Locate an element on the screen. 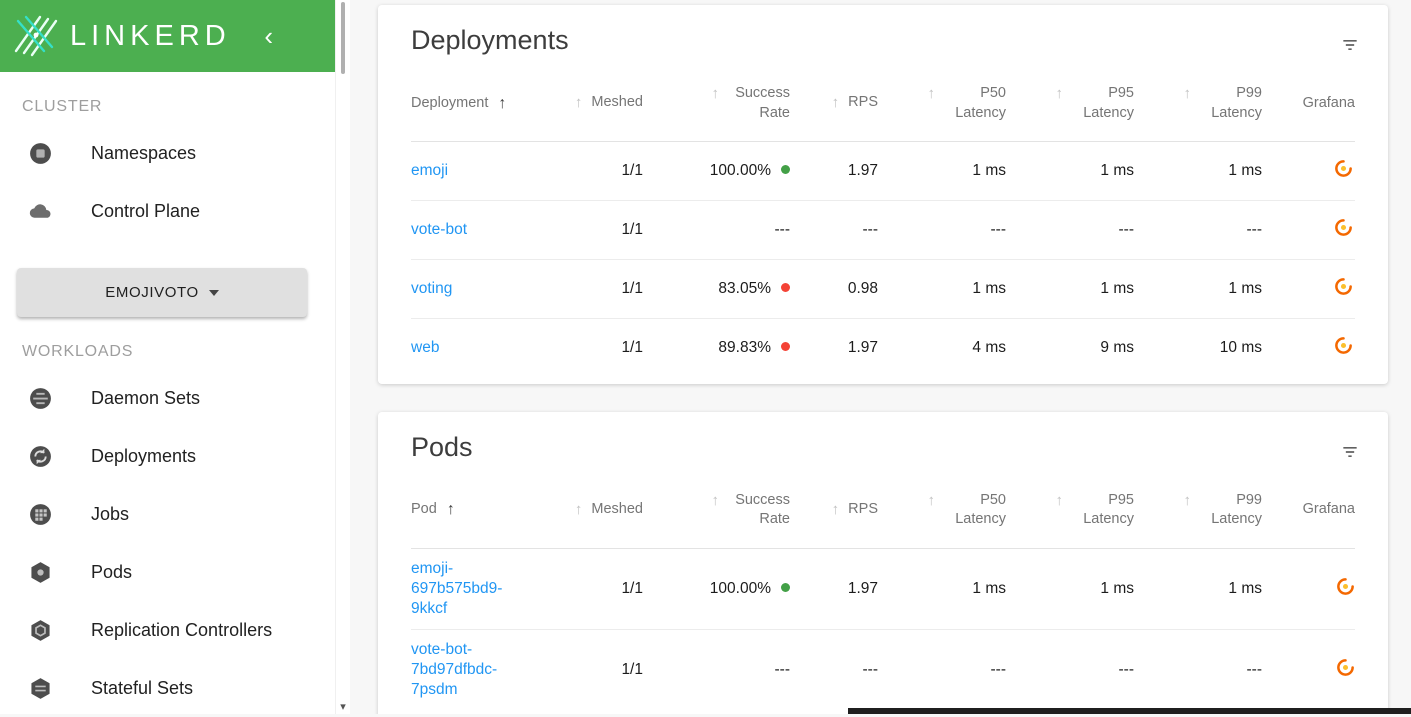  collapse-sidebar-button: ‹ is located at coordinates (268, 36).